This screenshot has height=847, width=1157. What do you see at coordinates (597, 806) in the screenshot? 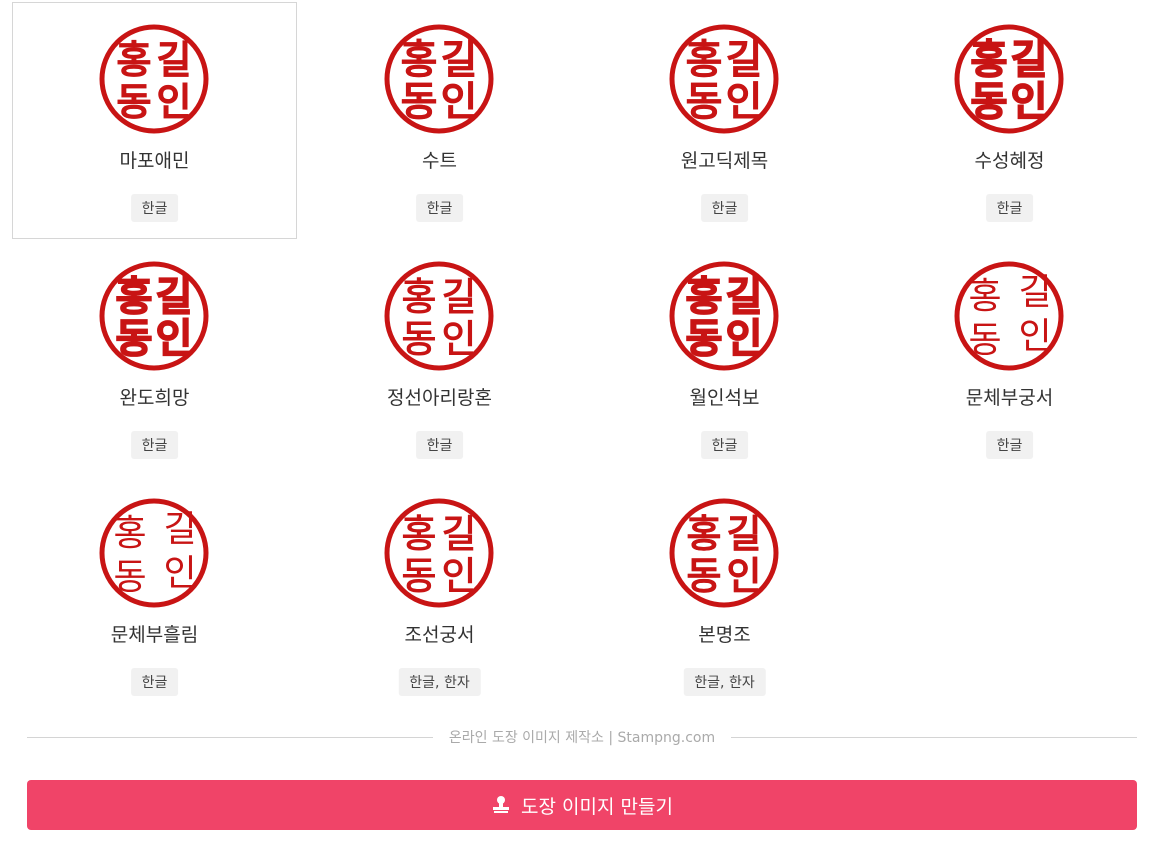
I see `make-stamp-label: 도장 이미지 만들기` at bounding box center [597, 806].